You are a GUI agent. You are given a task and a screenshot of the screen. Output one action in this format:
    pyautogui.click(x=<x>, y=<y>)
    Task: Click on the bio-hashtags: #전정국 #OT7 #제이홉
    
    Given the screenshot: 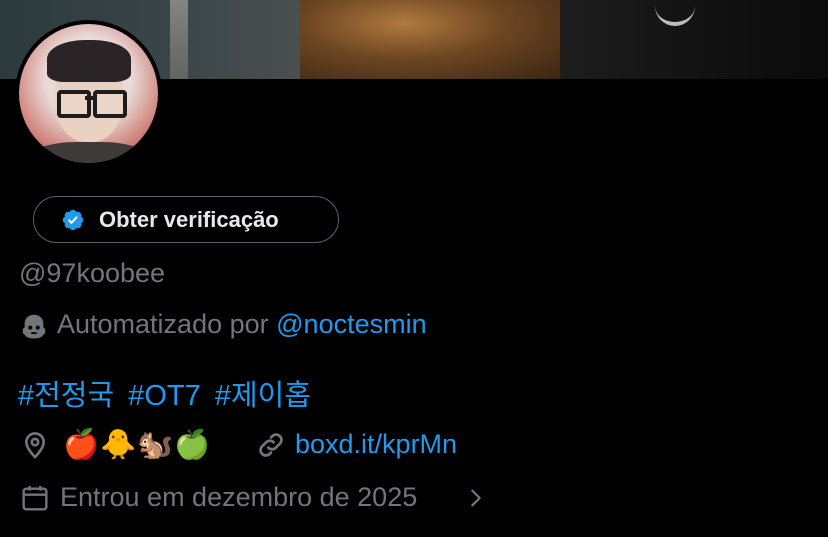 What is the action you would take?
    pyautogui.click(x=167, y=393)
    